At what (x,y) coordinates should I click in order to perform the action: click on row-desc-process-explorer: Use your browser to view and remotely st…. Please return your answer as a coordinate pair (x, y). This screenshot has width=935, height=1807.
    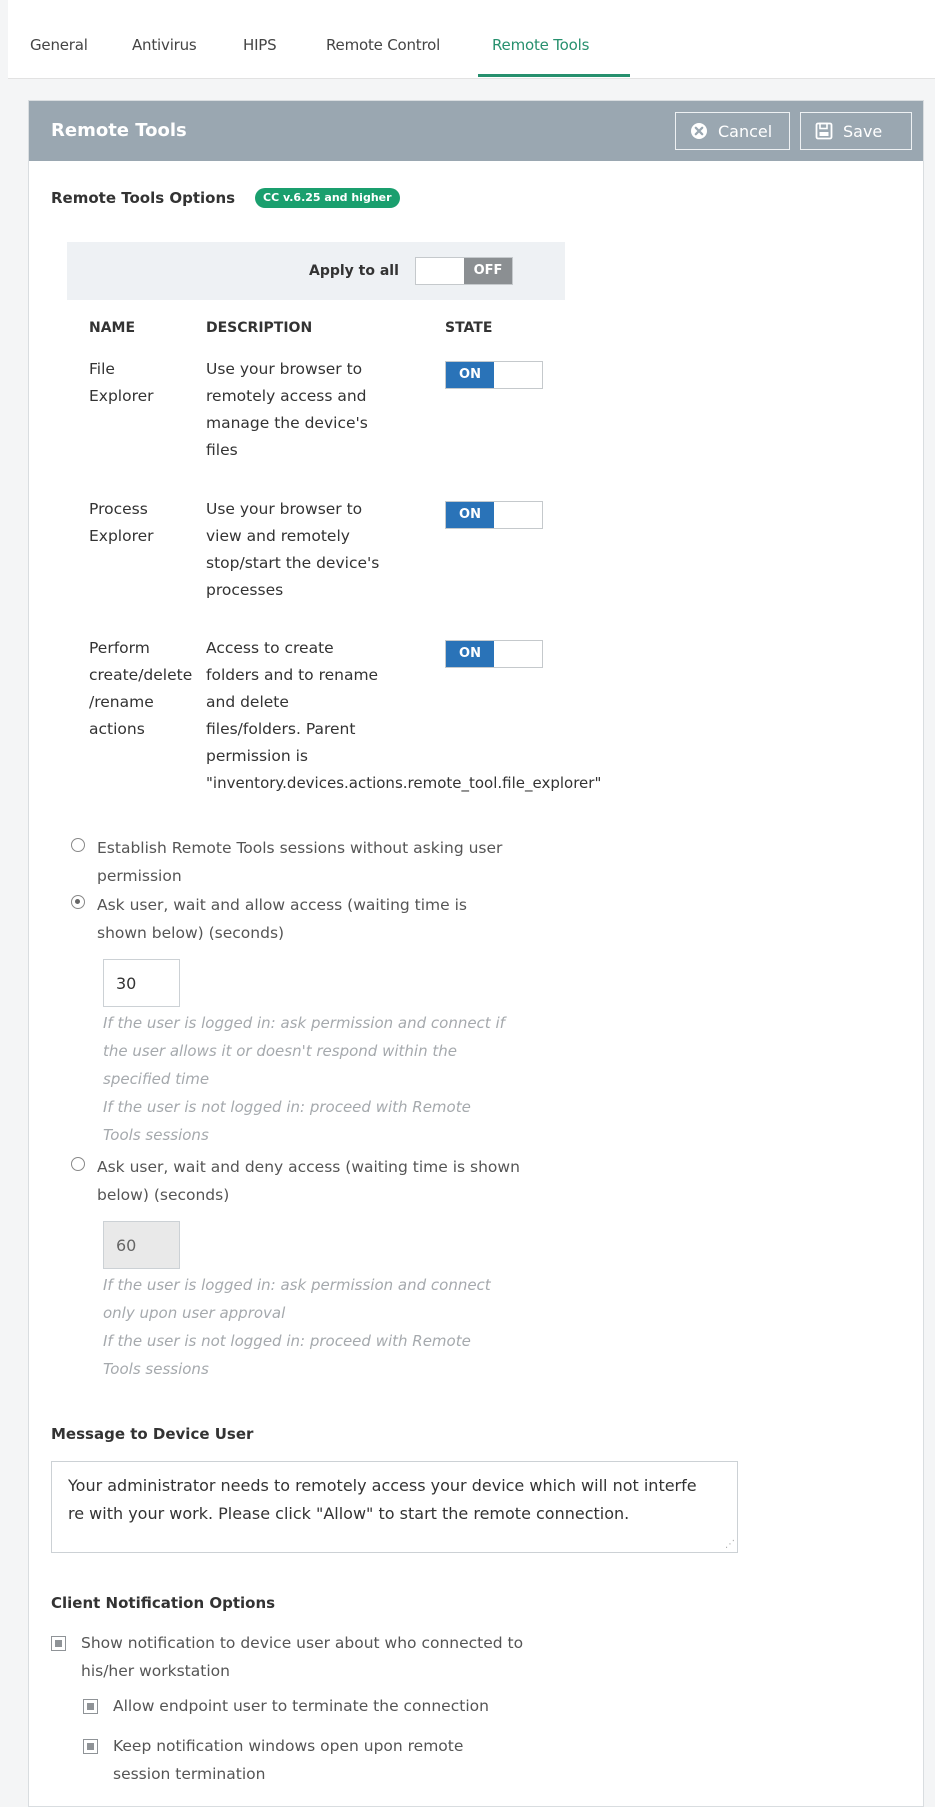
    Looking at the image, I should click on (292, 550).